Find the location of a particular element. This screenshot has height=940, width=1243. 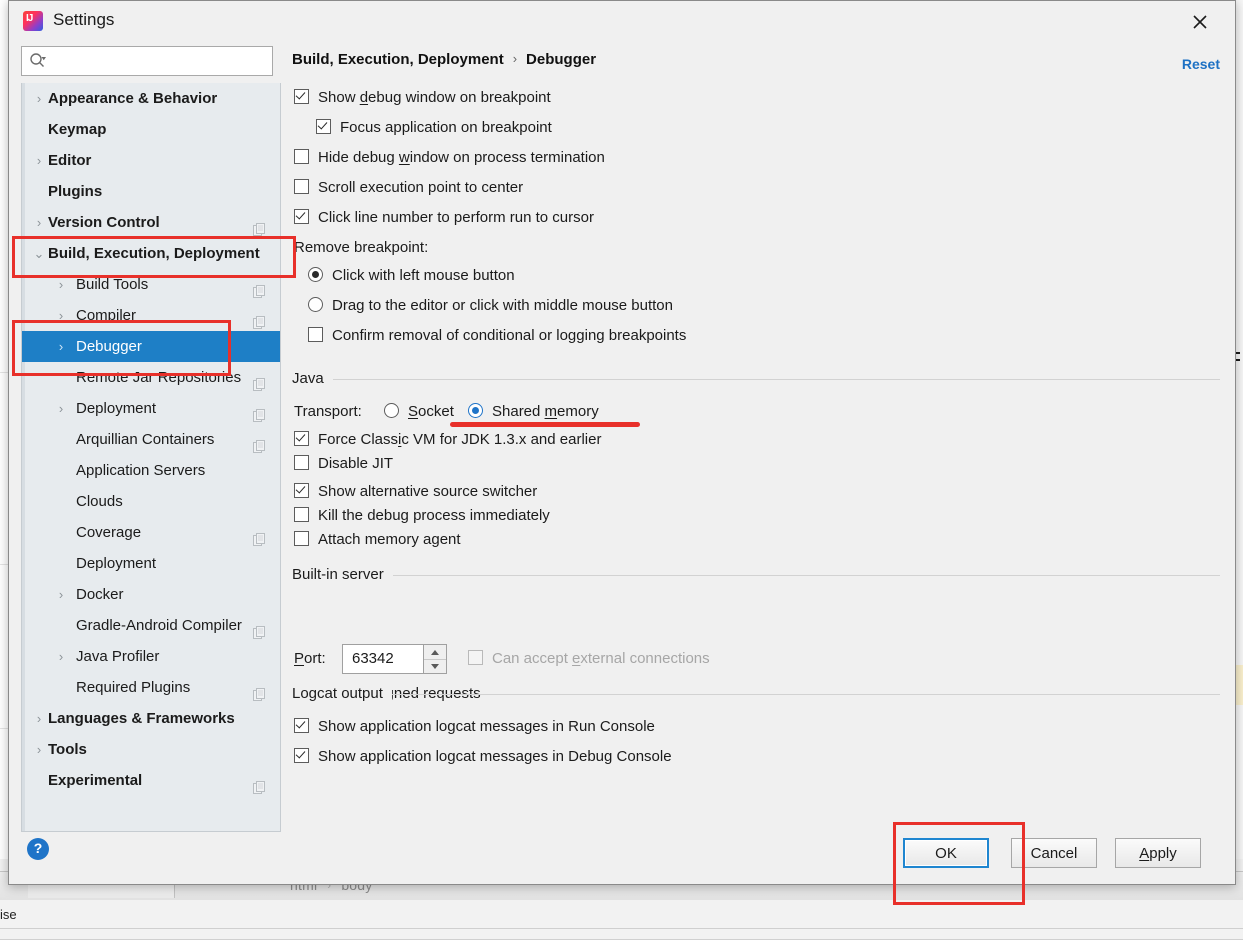

help-icon: ? is located at coordinates (38, 849).